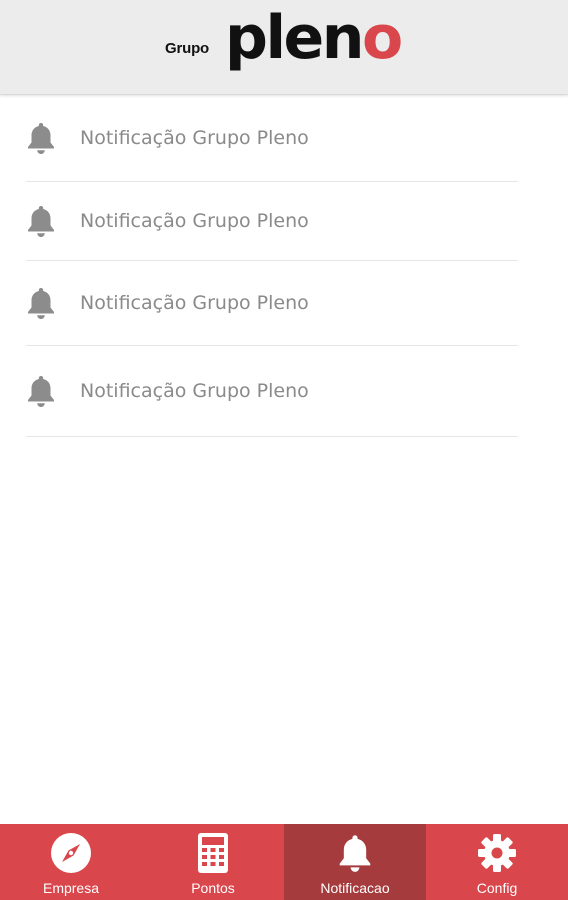 The image size is (568, 900). I want to click on tab-config: Config, so click(497, 862).